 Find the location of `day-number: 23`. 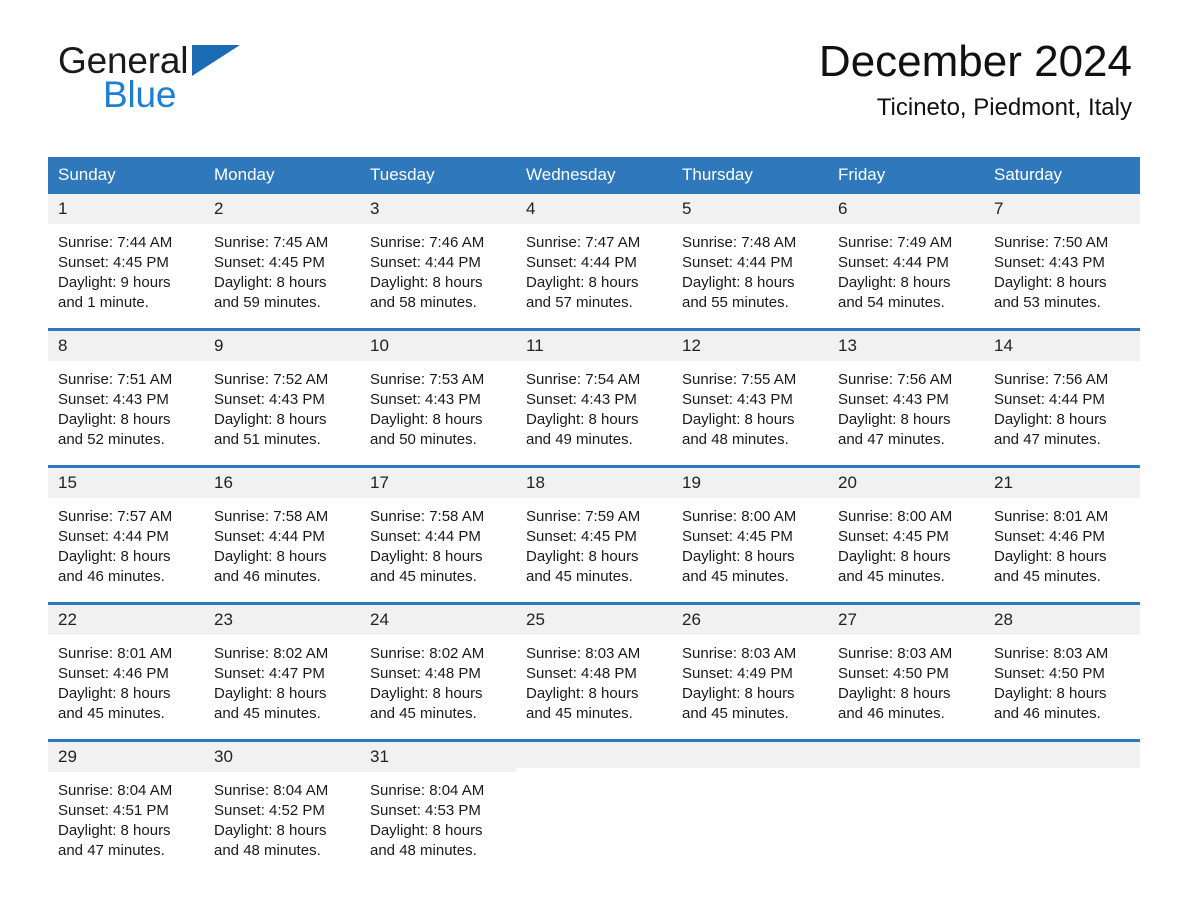

day-number: 23 is located at coordinates (282, 620).